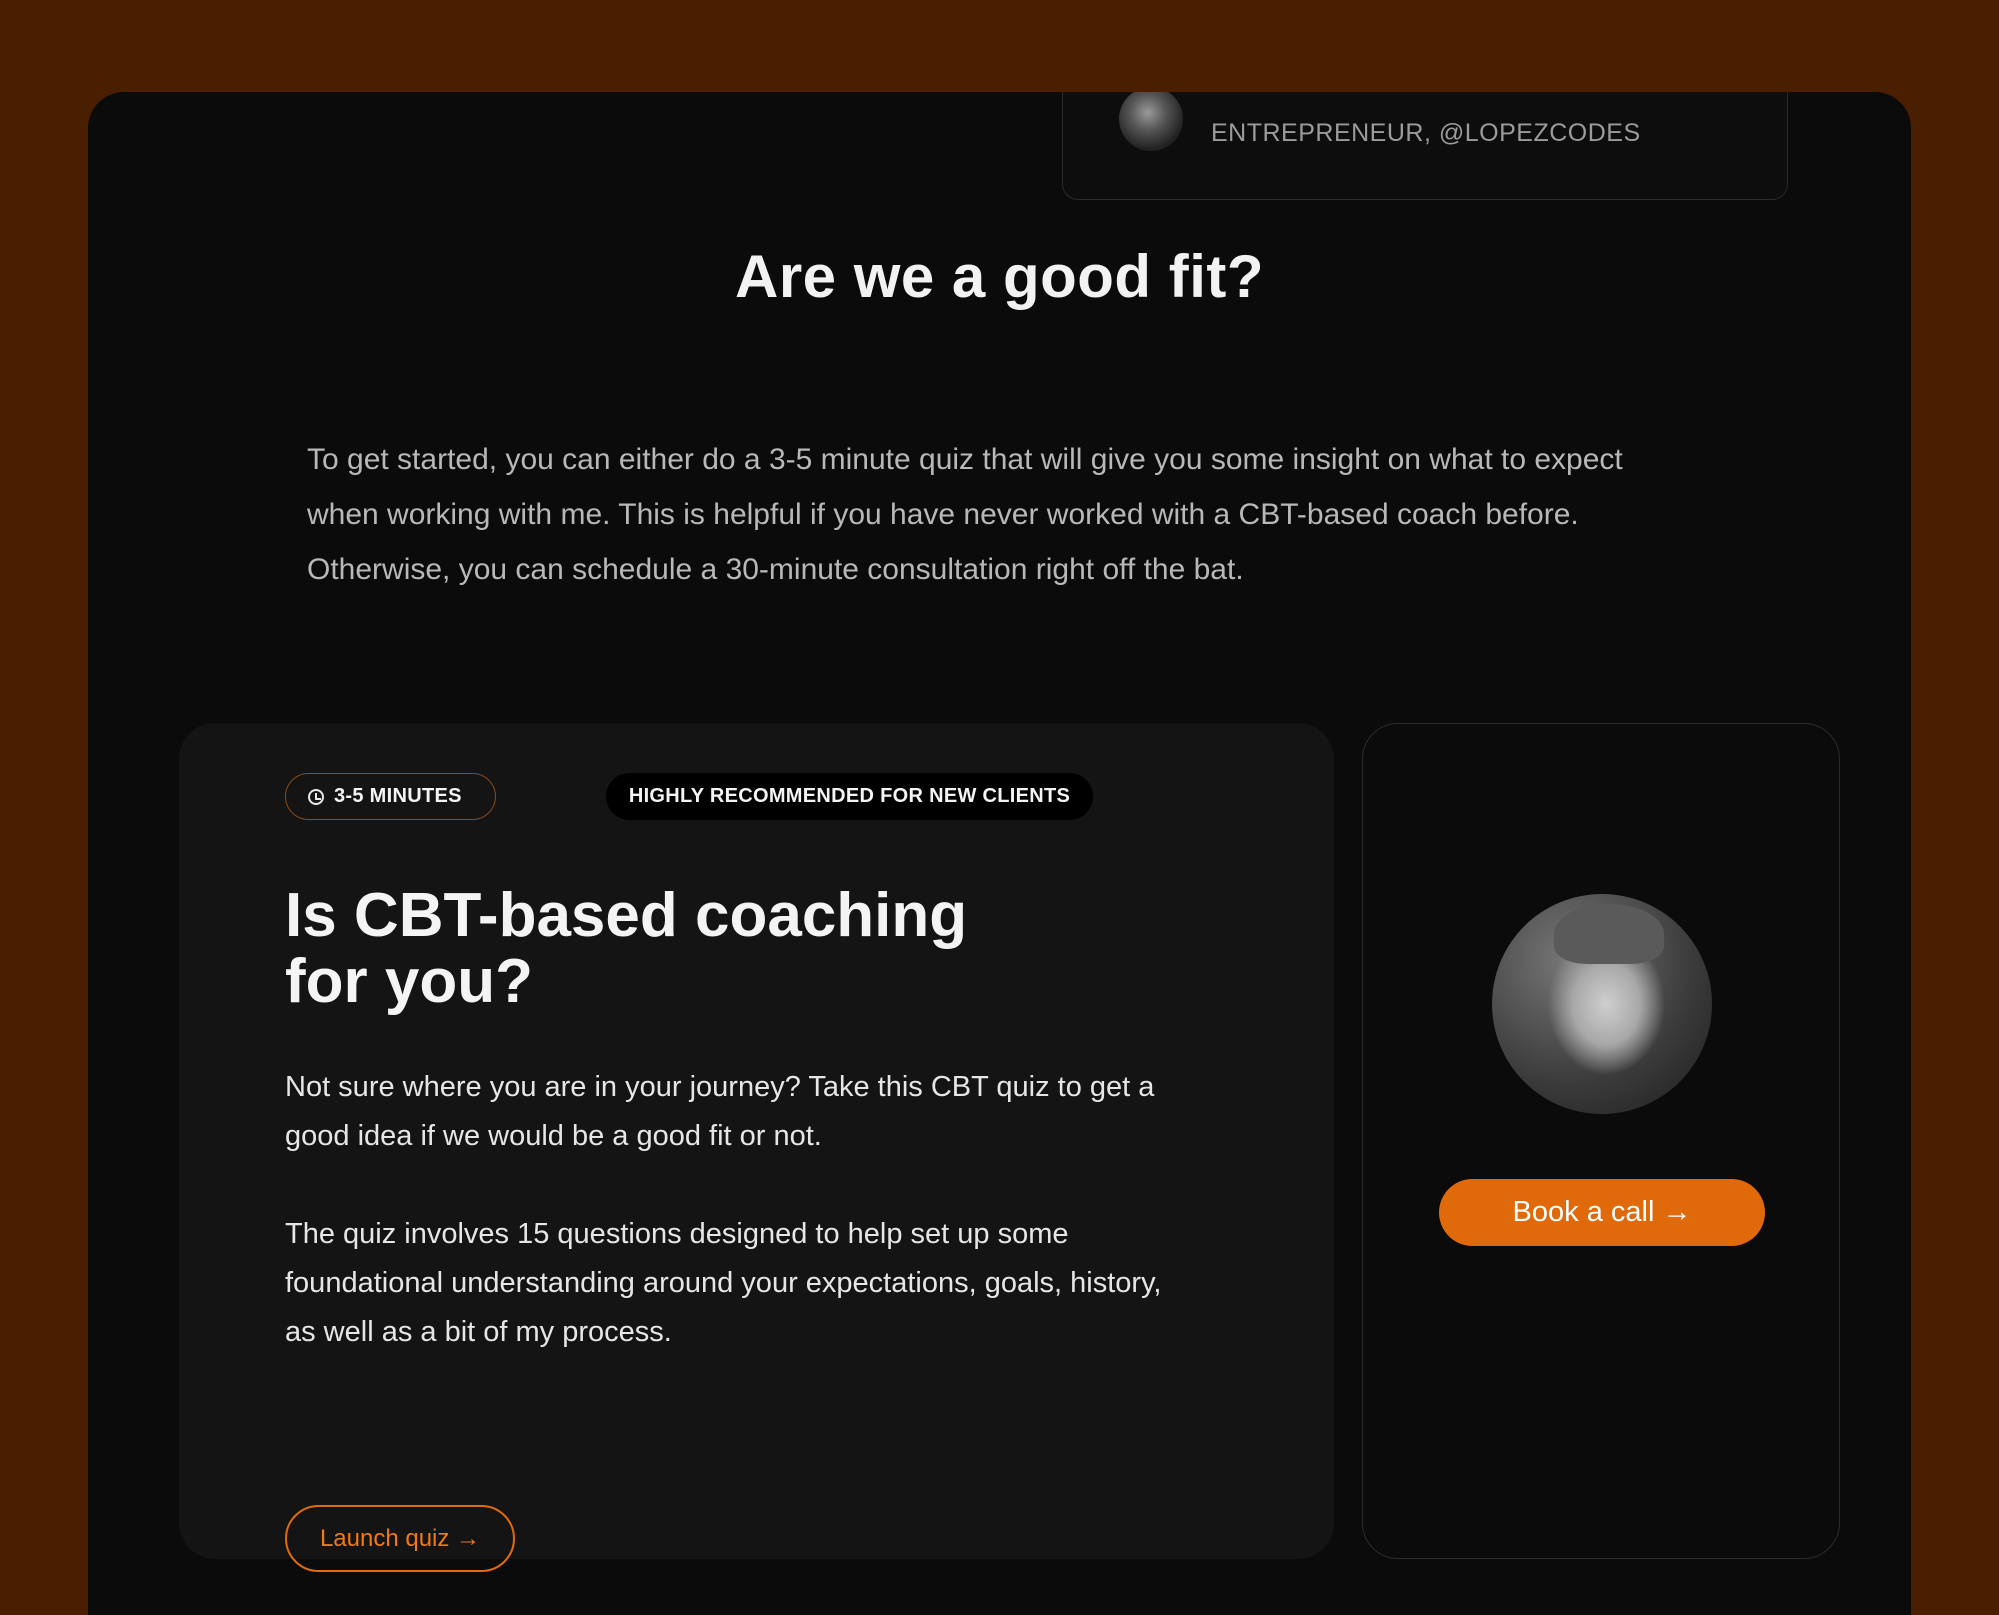  I want to click on duration-badge: 3-5 MINUTES, so click(390, 796).